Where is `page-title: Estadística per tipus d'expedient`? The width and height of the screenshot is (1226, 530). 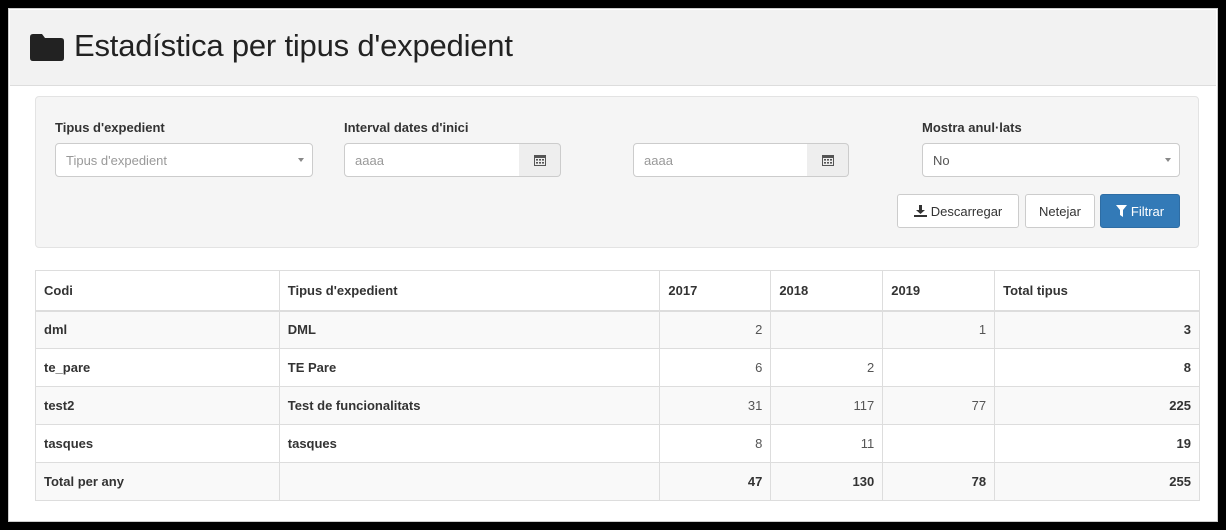 page-title: Estadística per tipus d'expedient is located at coordinates (293, 45).